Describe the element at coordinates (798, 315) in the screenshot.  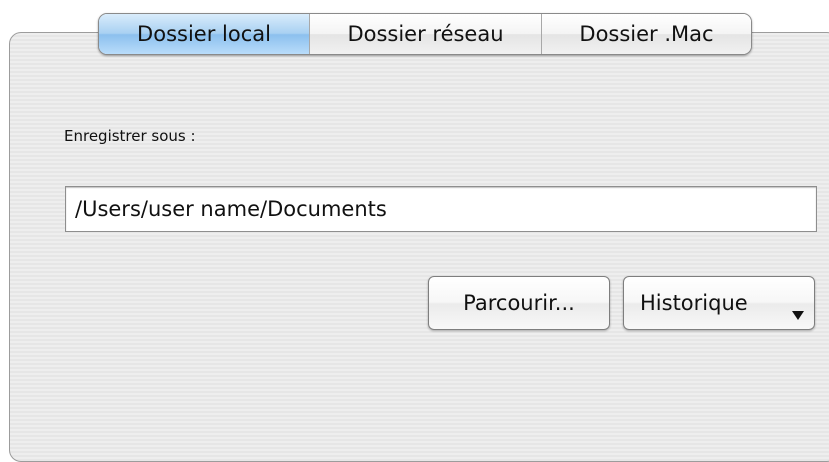
I see `triangle-down-icon` at that location.